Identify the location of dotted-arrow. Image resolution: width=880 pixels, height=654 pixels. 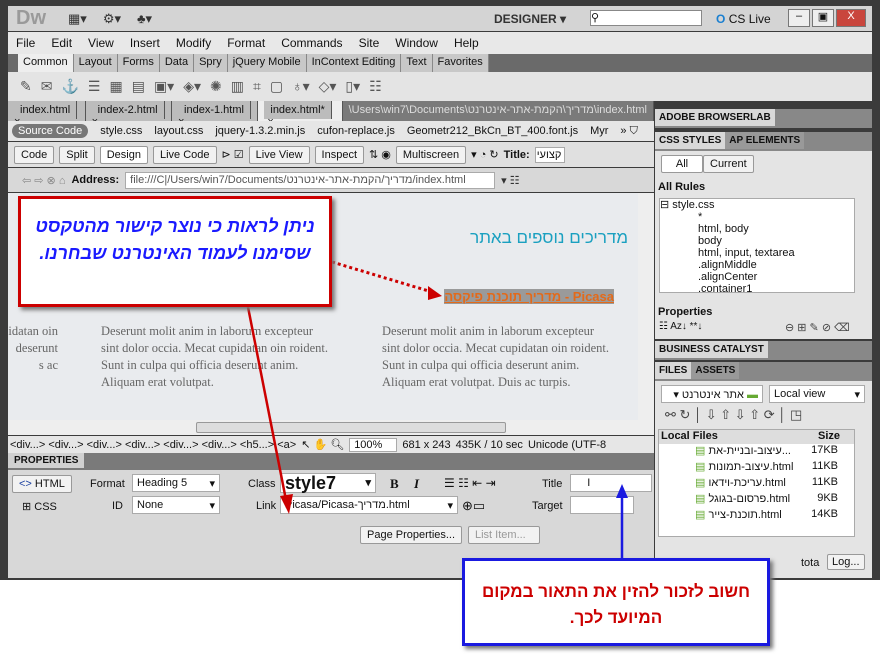
(382, 277).